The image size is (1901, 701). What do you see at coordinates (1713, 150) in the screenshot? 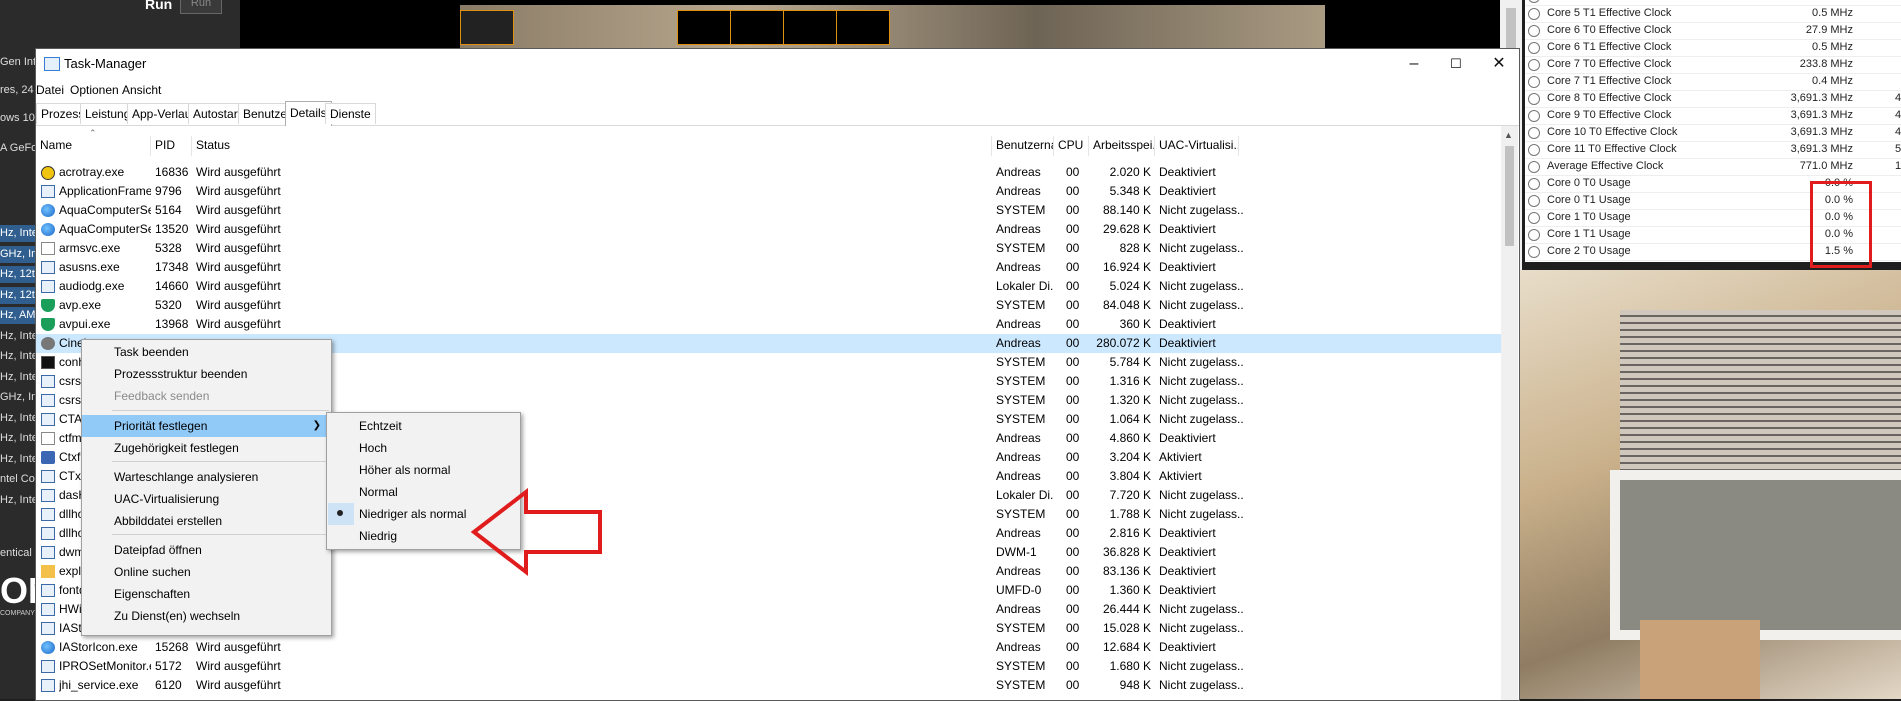
I see `hwinfo-sensor-row: Core 11 T0 Effective Clock 3,691.3 MHz 5` at bounding box center [1713, 150].